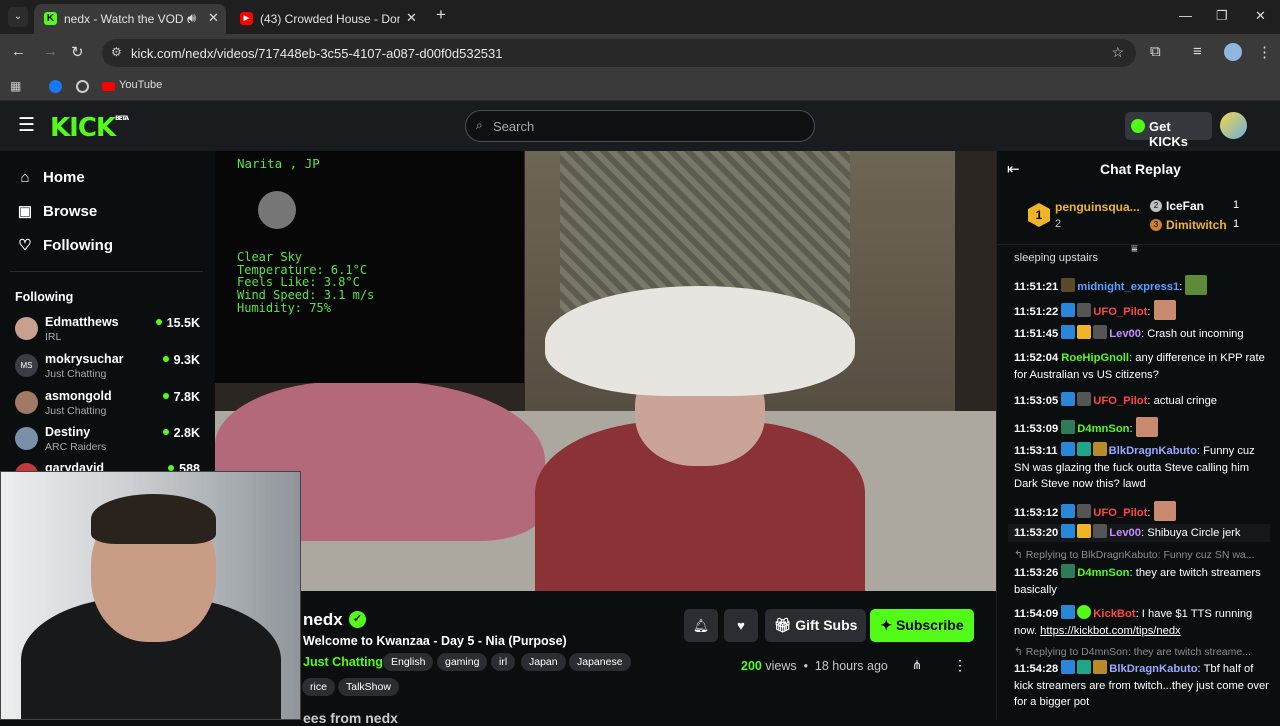 The width and height of the screenshot is (1280, 726). I want to click on notification-bell-button: 🔔︎, so click(701, 625).